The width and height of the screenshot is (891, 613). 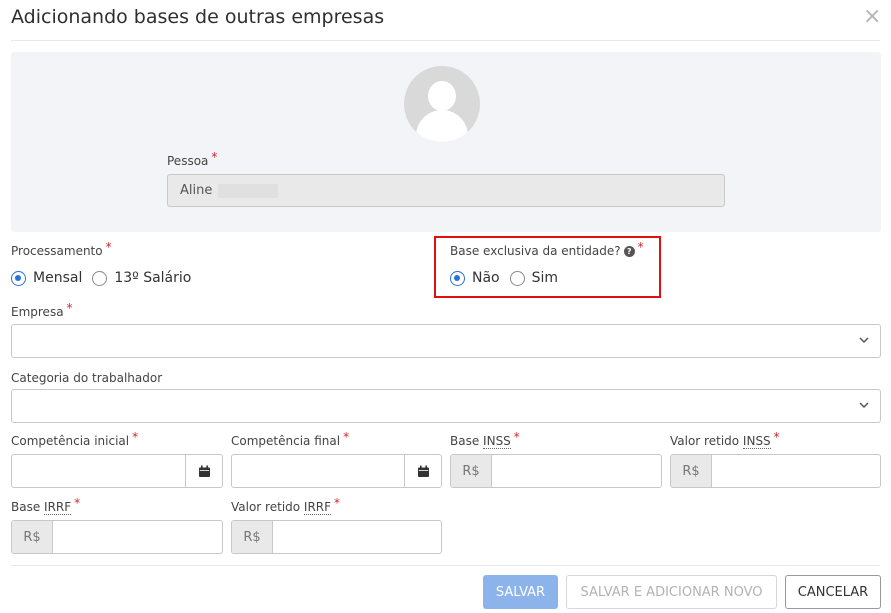 I want to click on save-and-add-new-button: SALVAR E ADICIONAR NOVO, so click(x=671, y=592).